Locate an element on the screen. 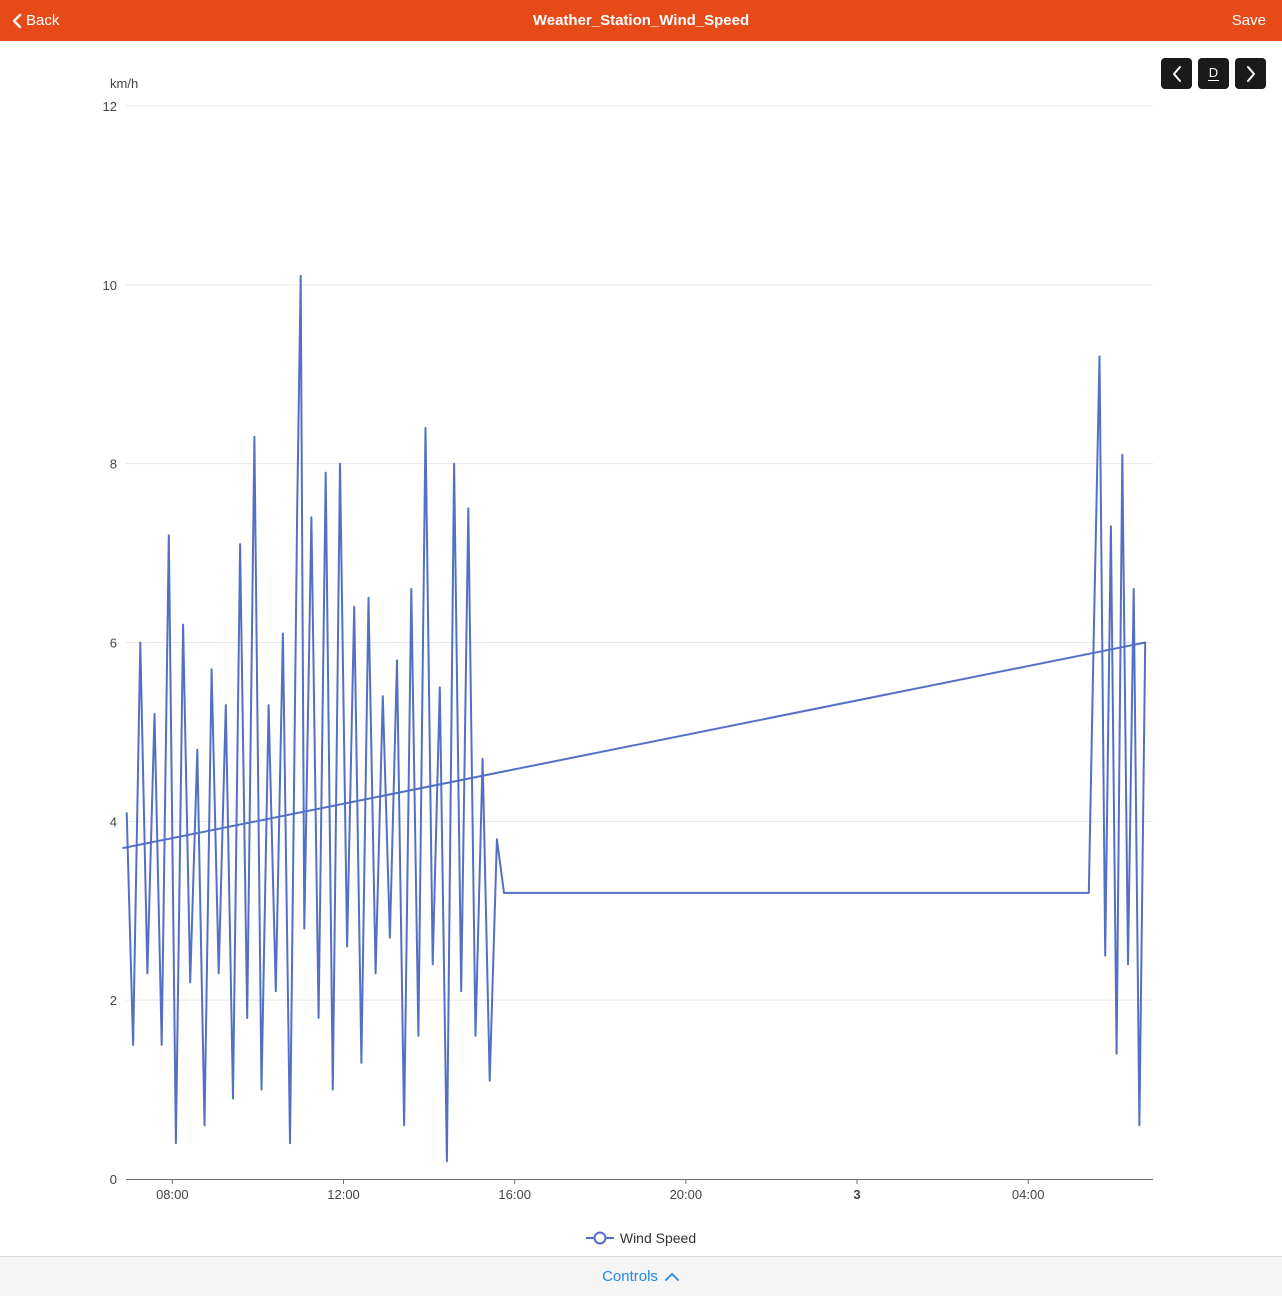 The height and width of the screenshot is (1296, 1282). controls-label: Controls is located at coordinates (630, 1276).